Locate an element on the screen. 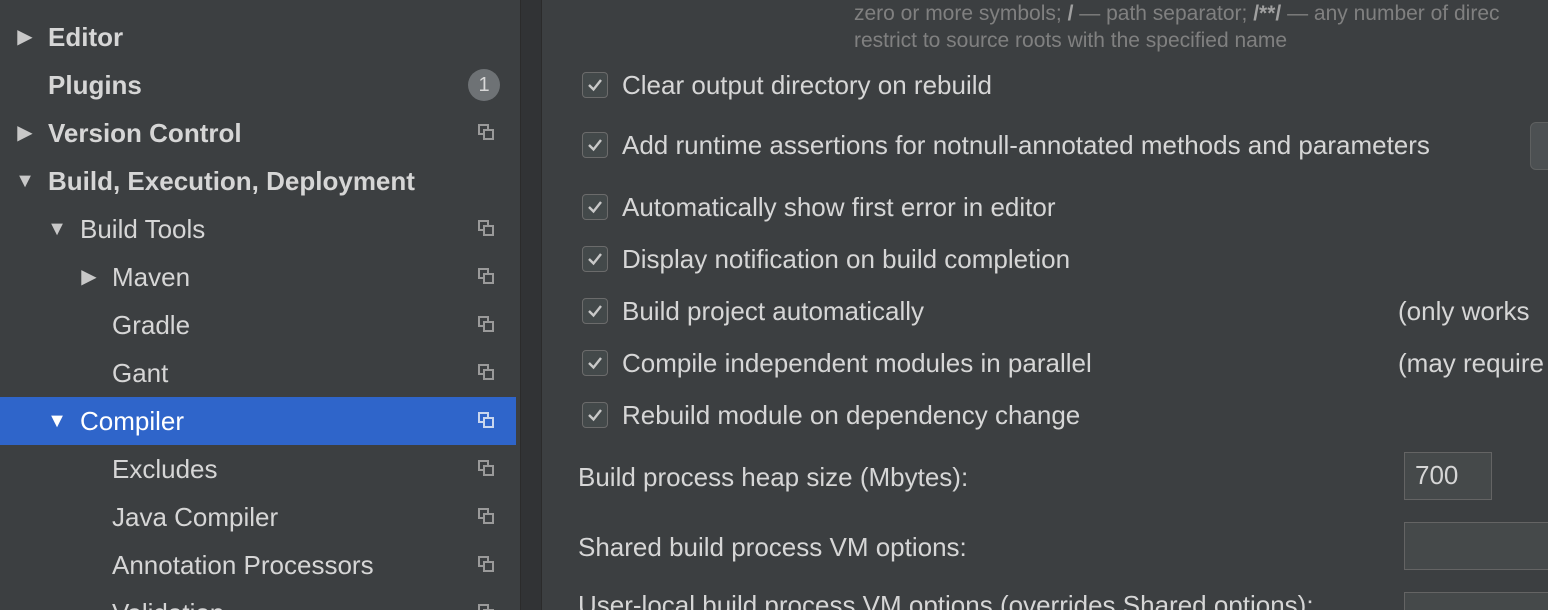 Image resolution: width=1548 pixels, height=610 pixels. tree-item-compiler: ▼ Compiler is located at coordinates (258, 421).